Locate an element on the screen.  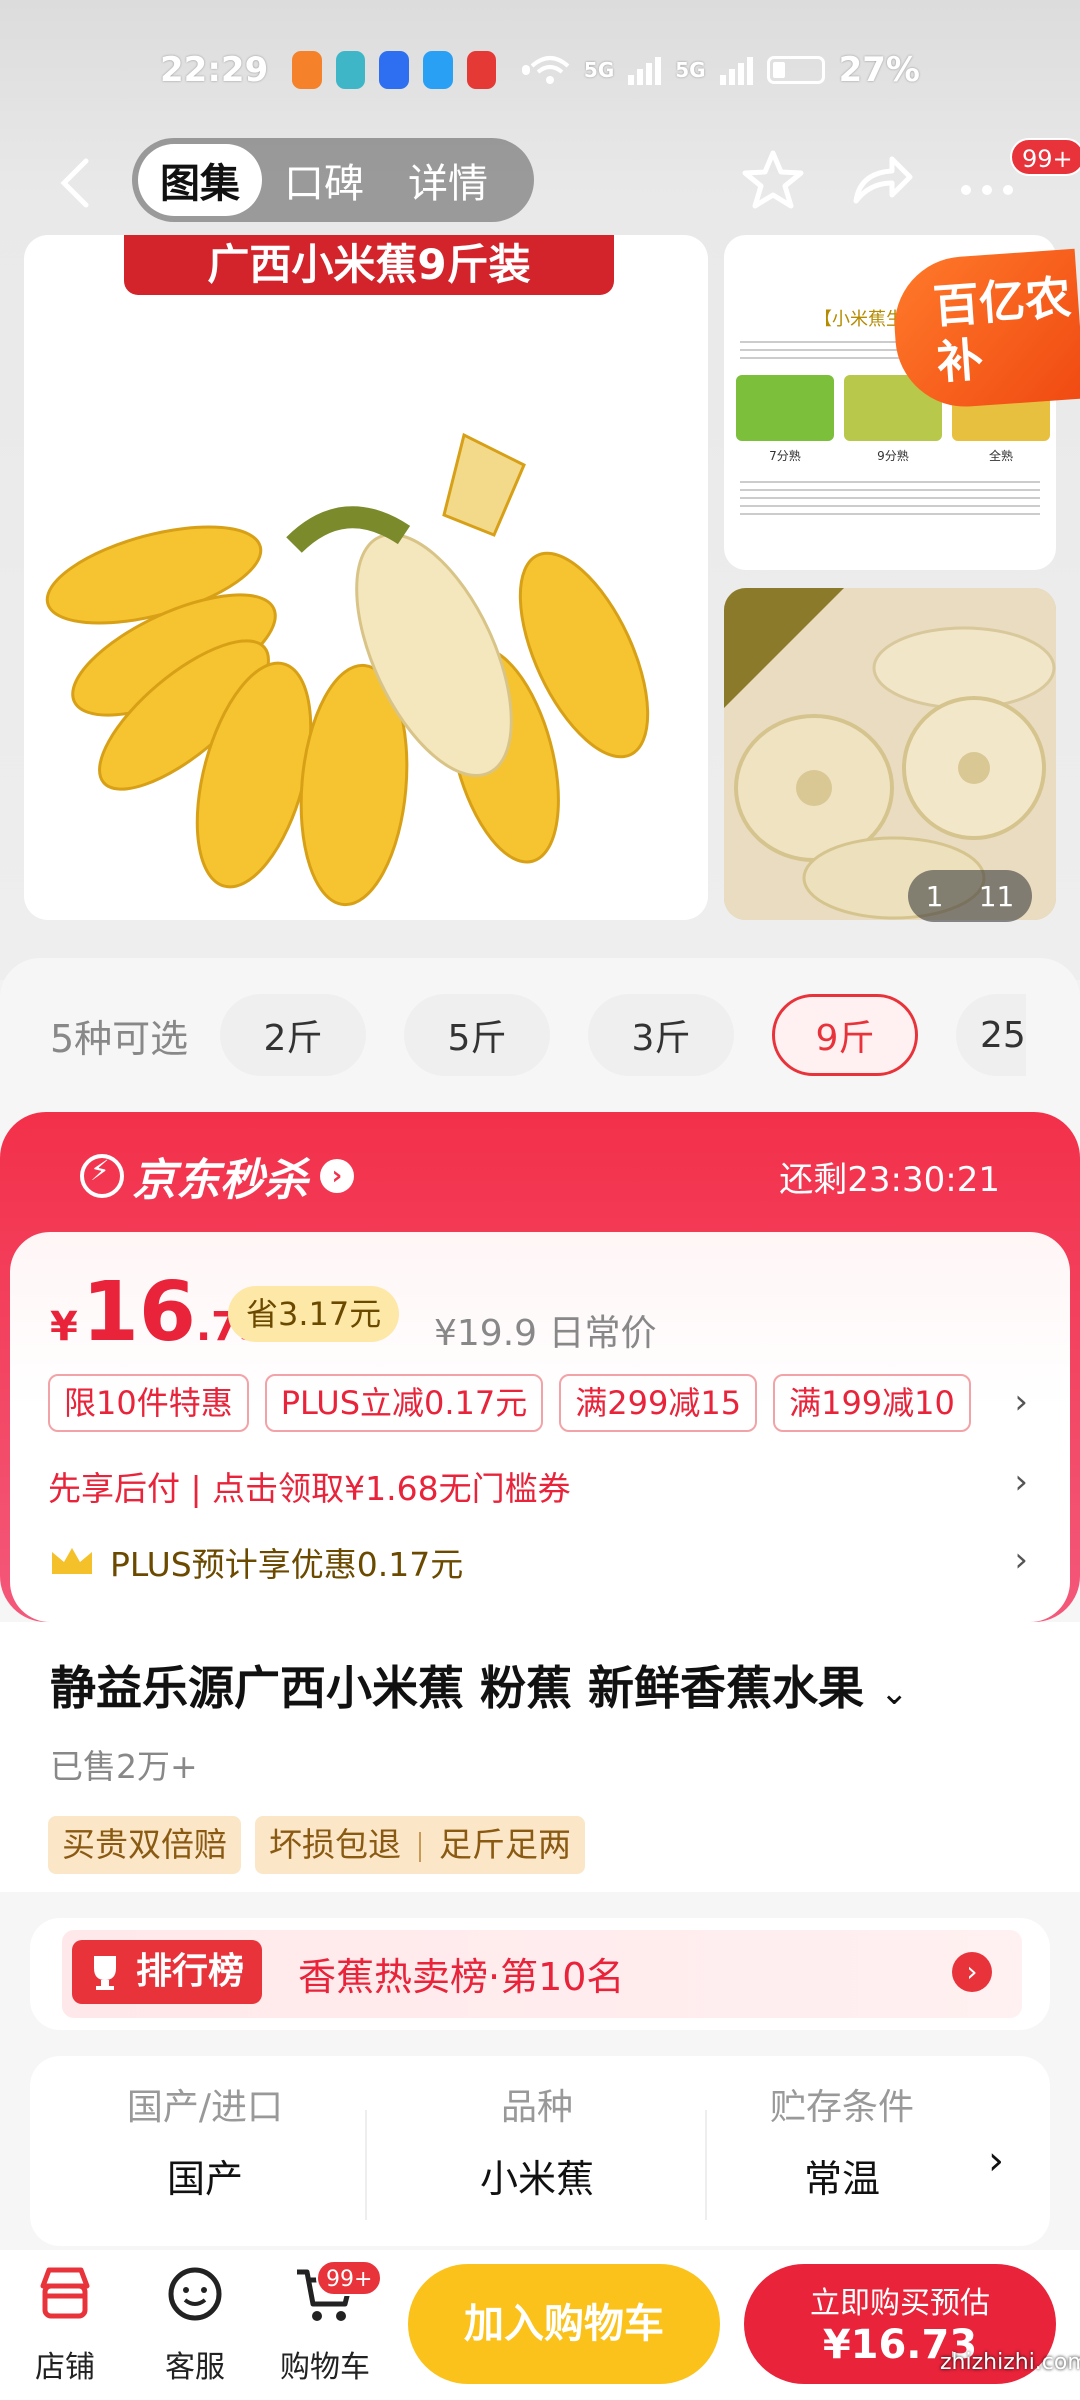
battery-icon is located at coordinates (795, 70).